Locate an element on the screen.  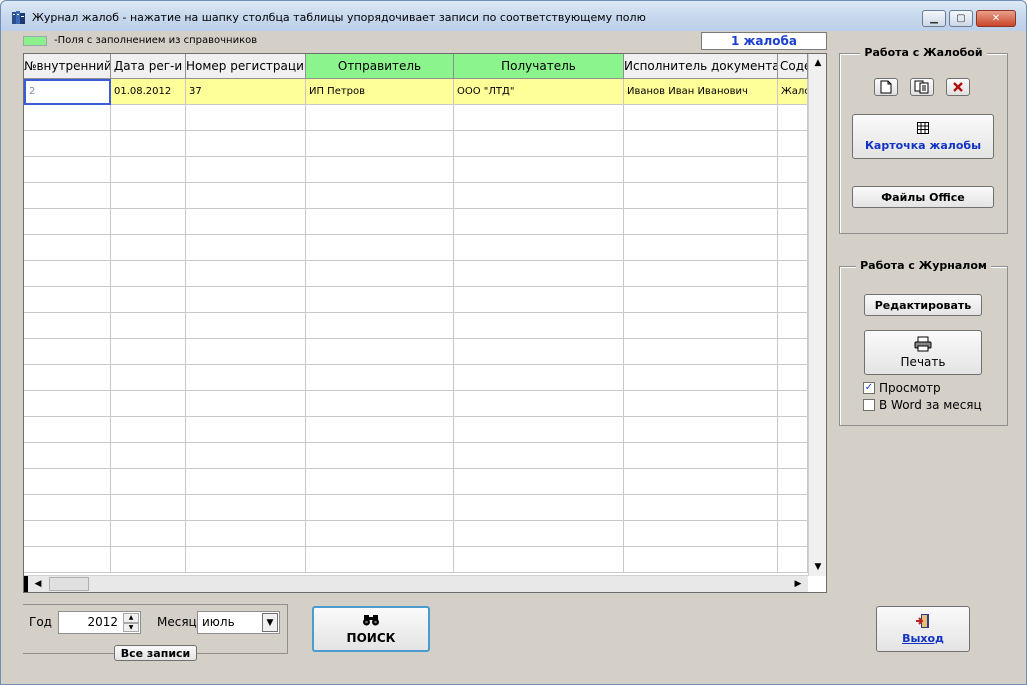
office-files-button: Файлы Office is located at coordinates (923, 197).